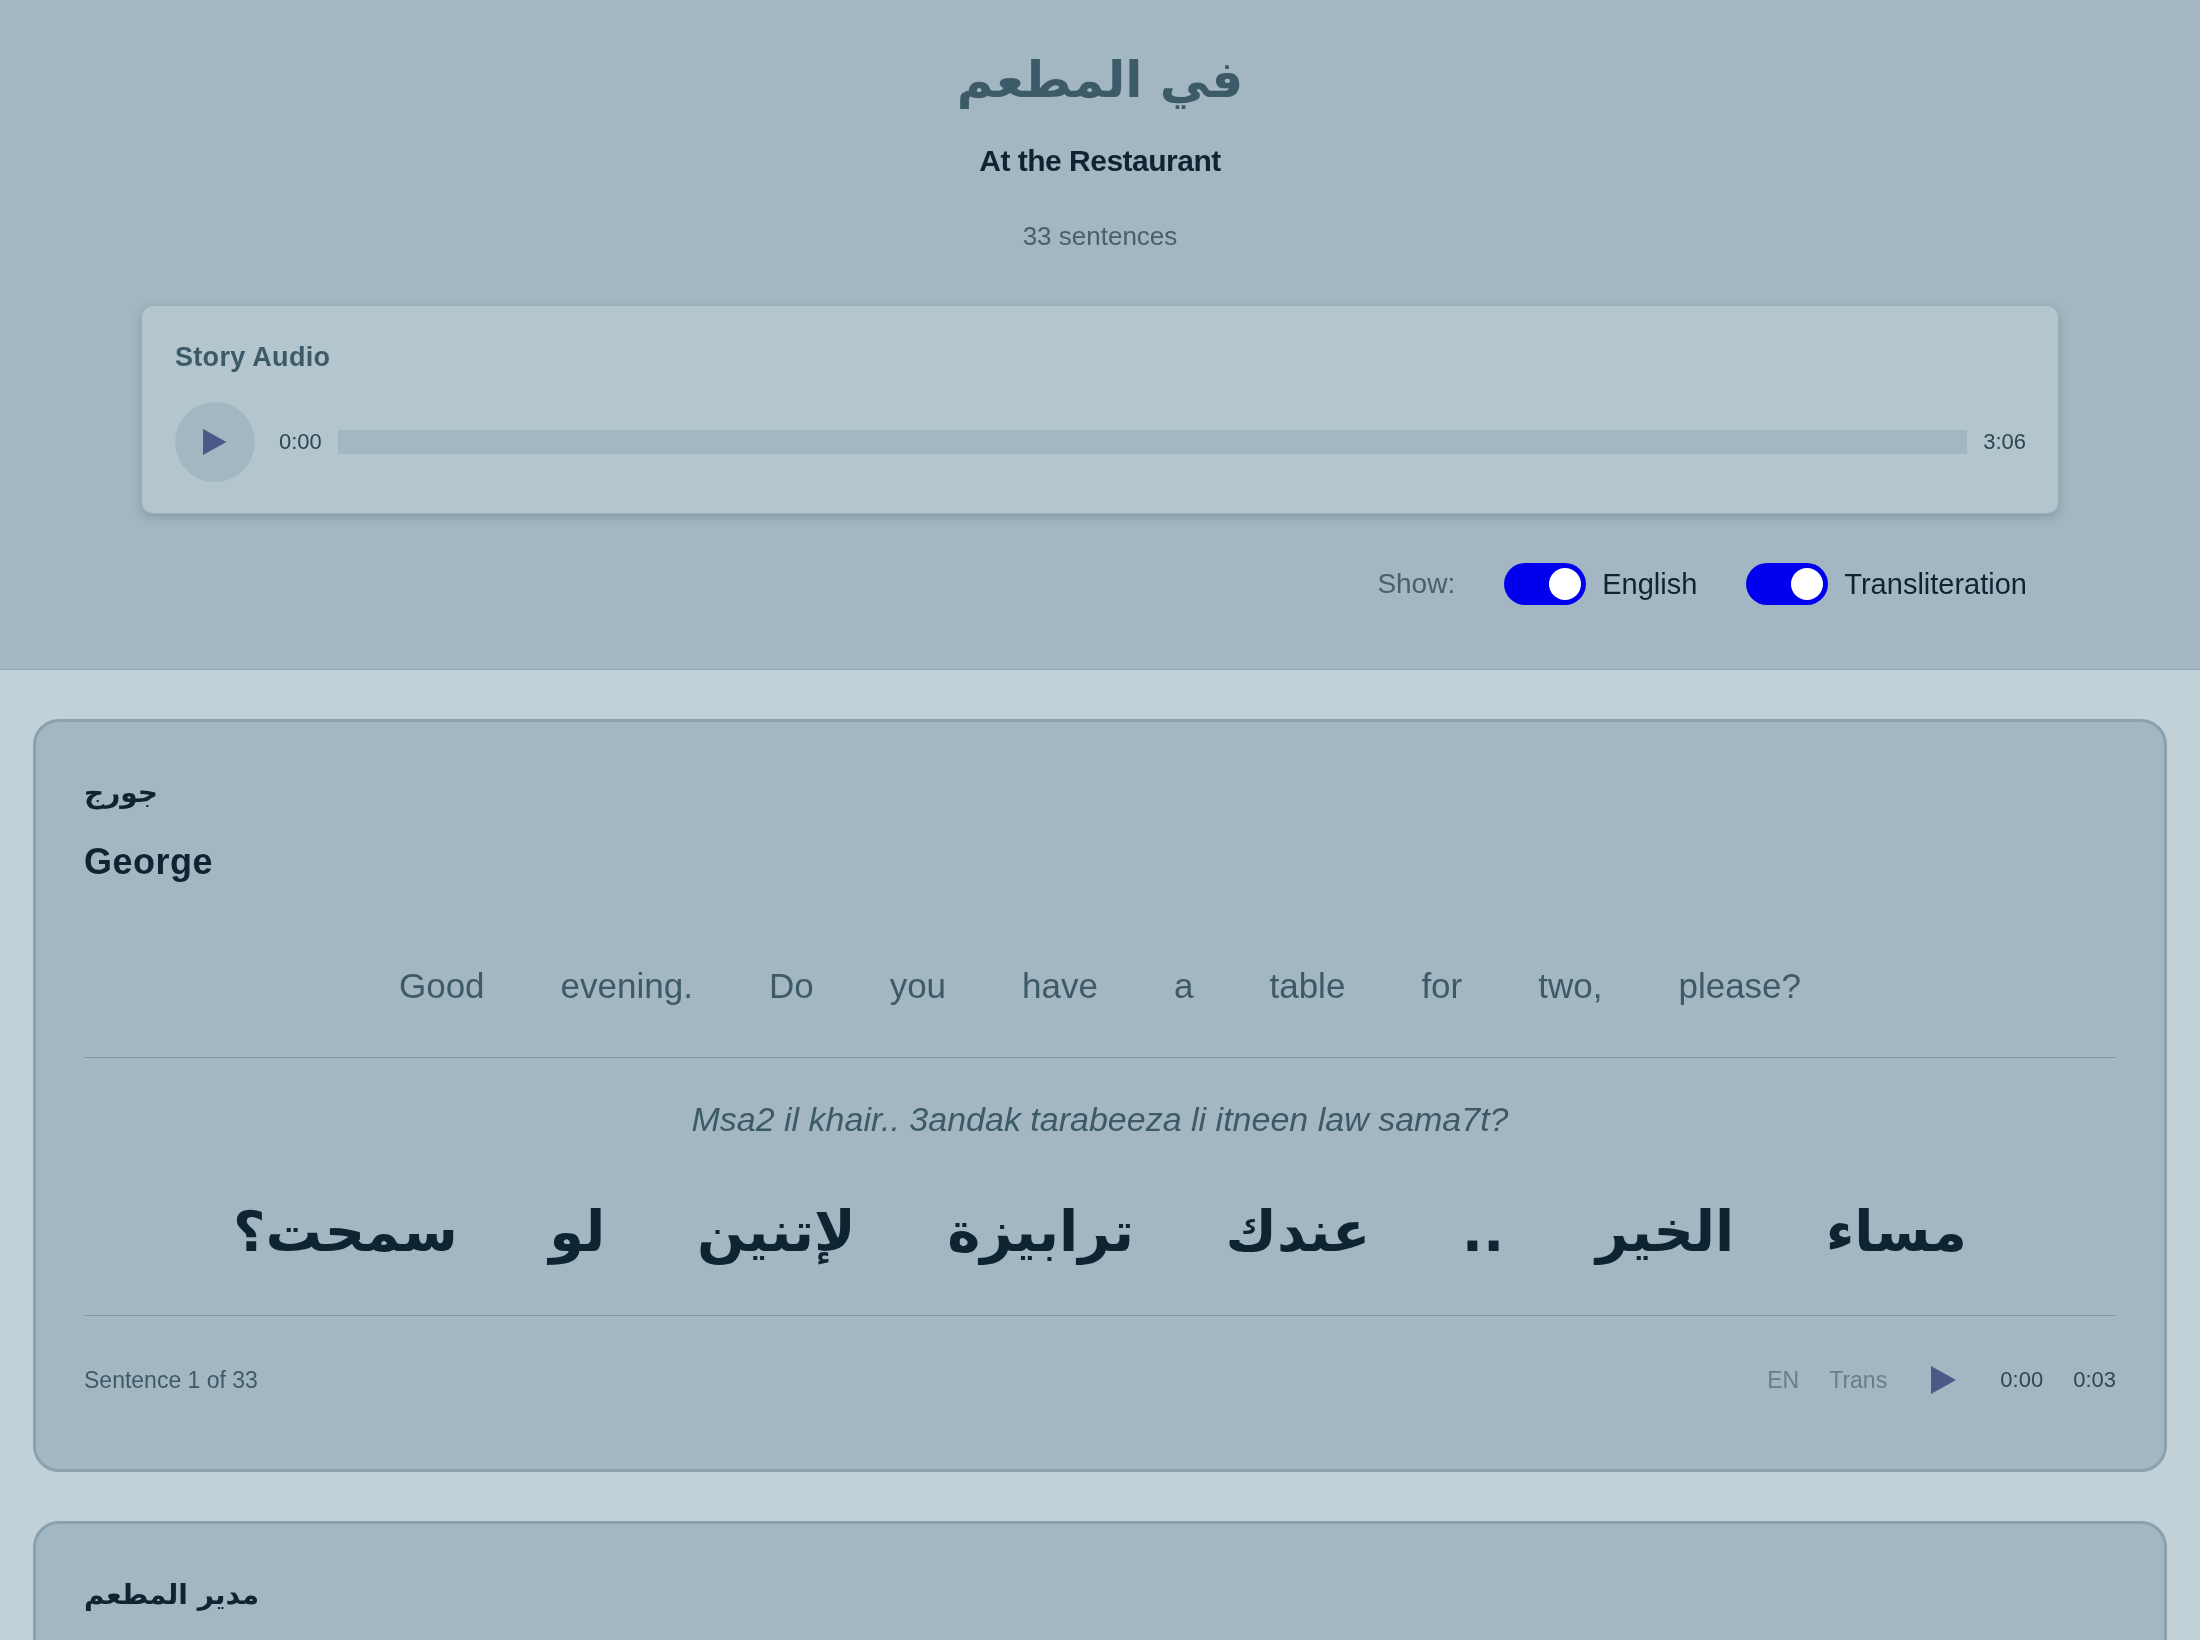 Image resolution: width=2200 pixels, height=1640 pixels. I want to click on transliteration-text: Msa2 il khair.. 3andak tarabeeza li itneen law sama7t?, so click(1100, 1119).